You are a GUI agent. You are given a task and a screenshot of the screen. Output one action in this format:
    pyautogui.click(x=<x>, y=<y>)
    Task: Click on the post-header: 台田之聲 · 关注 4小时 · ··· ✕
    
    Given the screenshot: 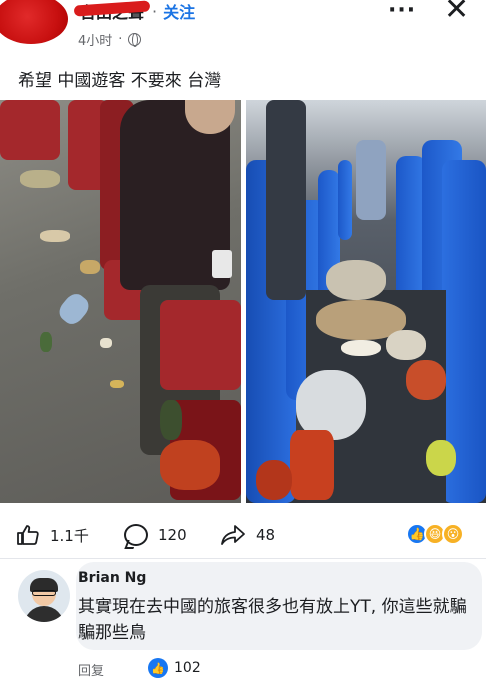 What is the action you would take?
    pyautogui.click(x=243, y=28)
    